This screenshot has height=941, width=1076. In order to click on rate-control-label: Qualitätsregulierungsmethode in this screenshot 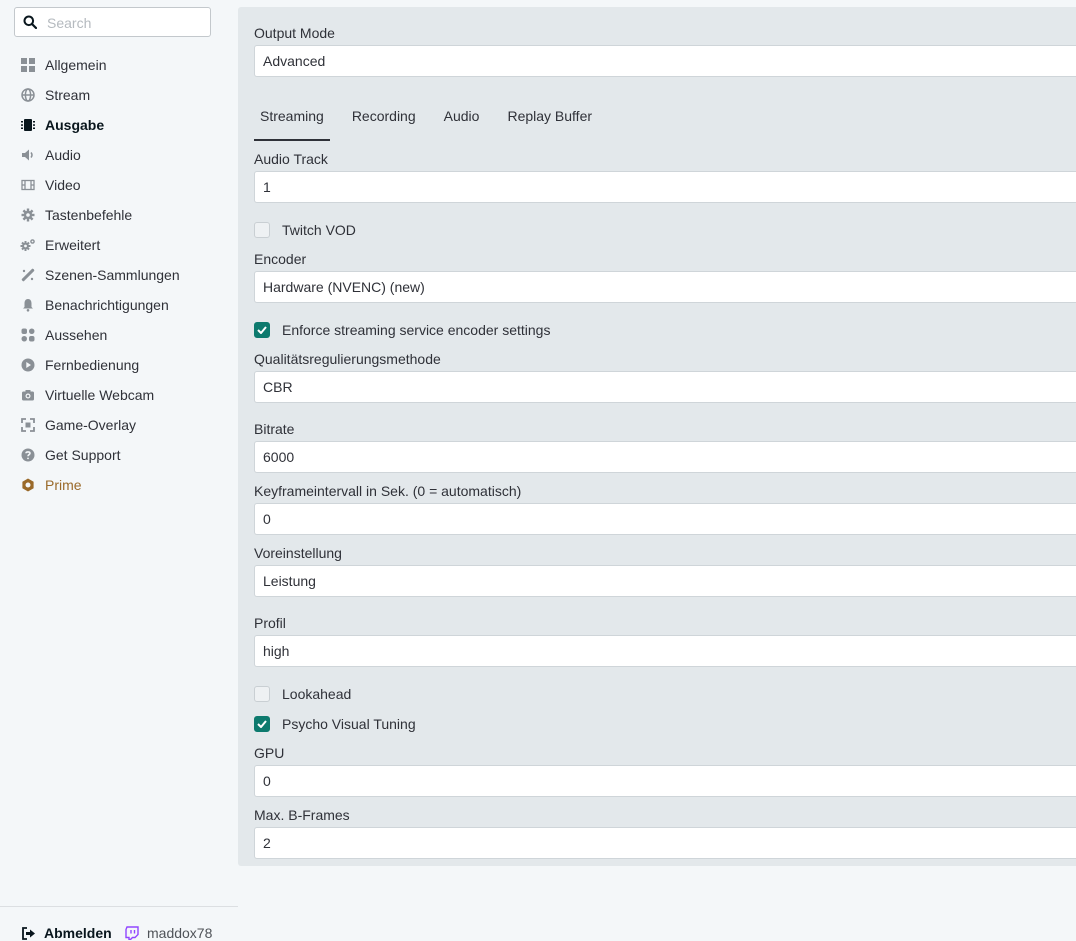, I will do `click(347, 359)`.